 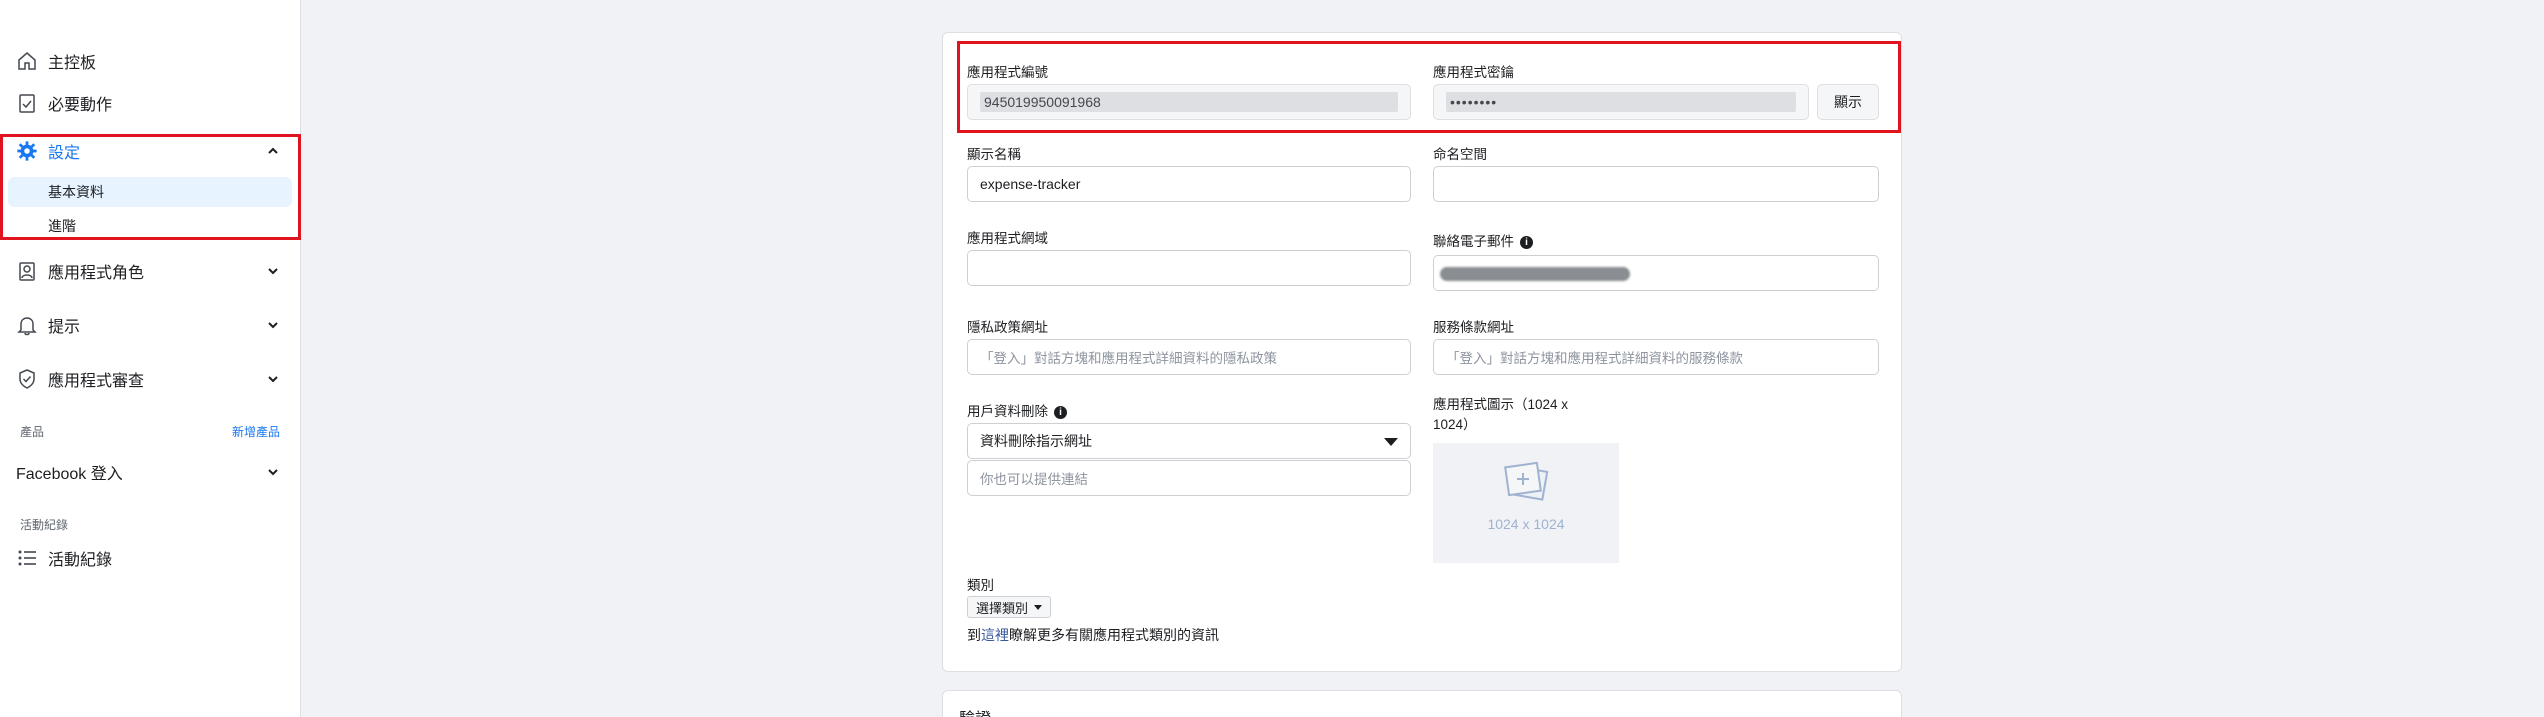 I want to click on category-help-text: 到這裡瞭解更多有關應用程式類別的資訊, so click(x=1093, y=635).